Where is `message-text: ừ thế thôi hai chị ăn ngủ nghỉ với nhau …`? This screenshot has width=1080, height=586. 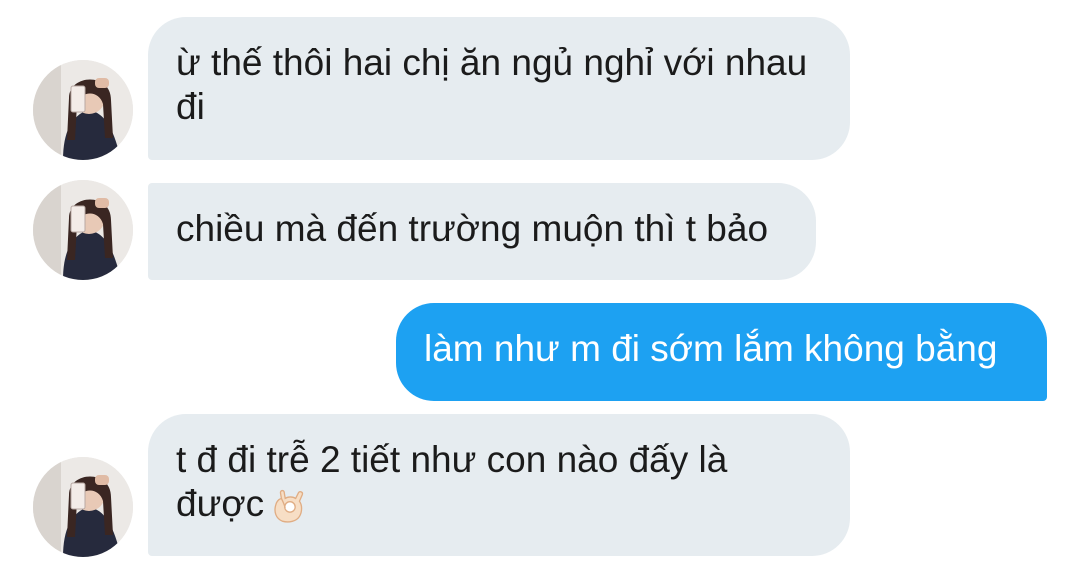
message-text: ừ thế thôi hai chị ăn ngủ nghỉ với nhau … is located at coordinates (492, 84).